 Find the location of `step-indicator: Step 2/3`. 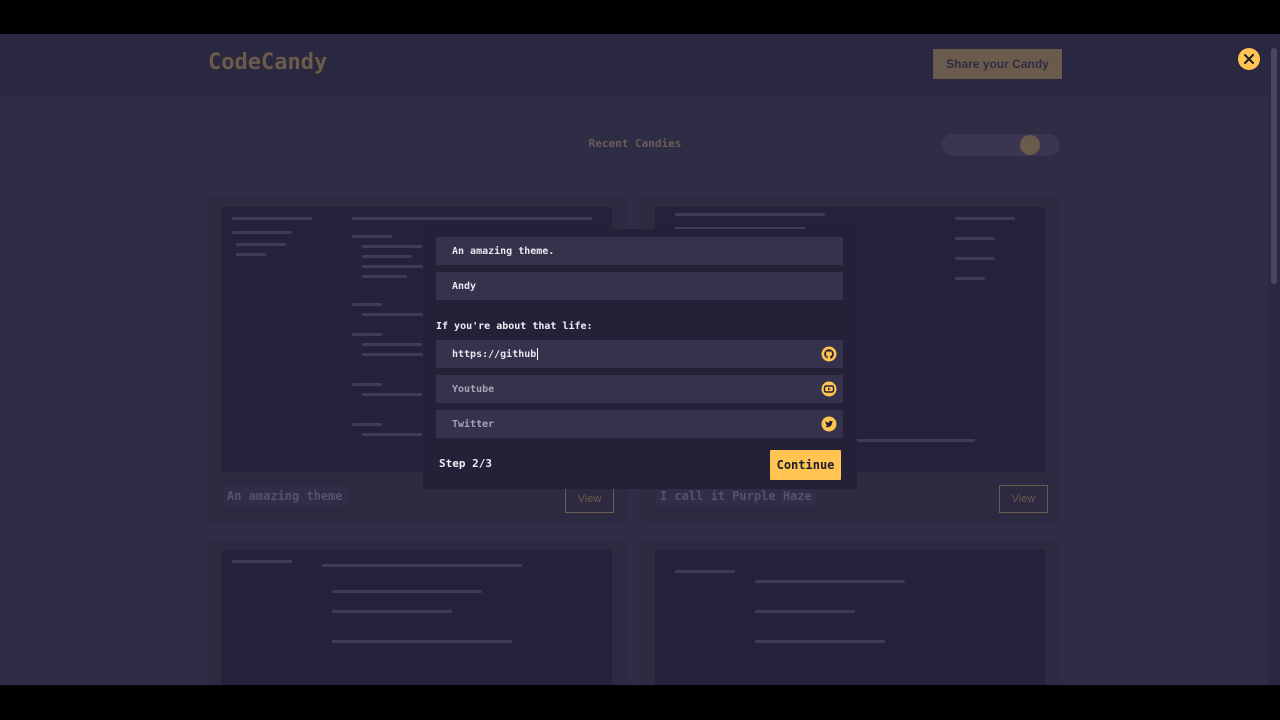

step-indicator: Step 2/3 is located at coordinates (465, 463).